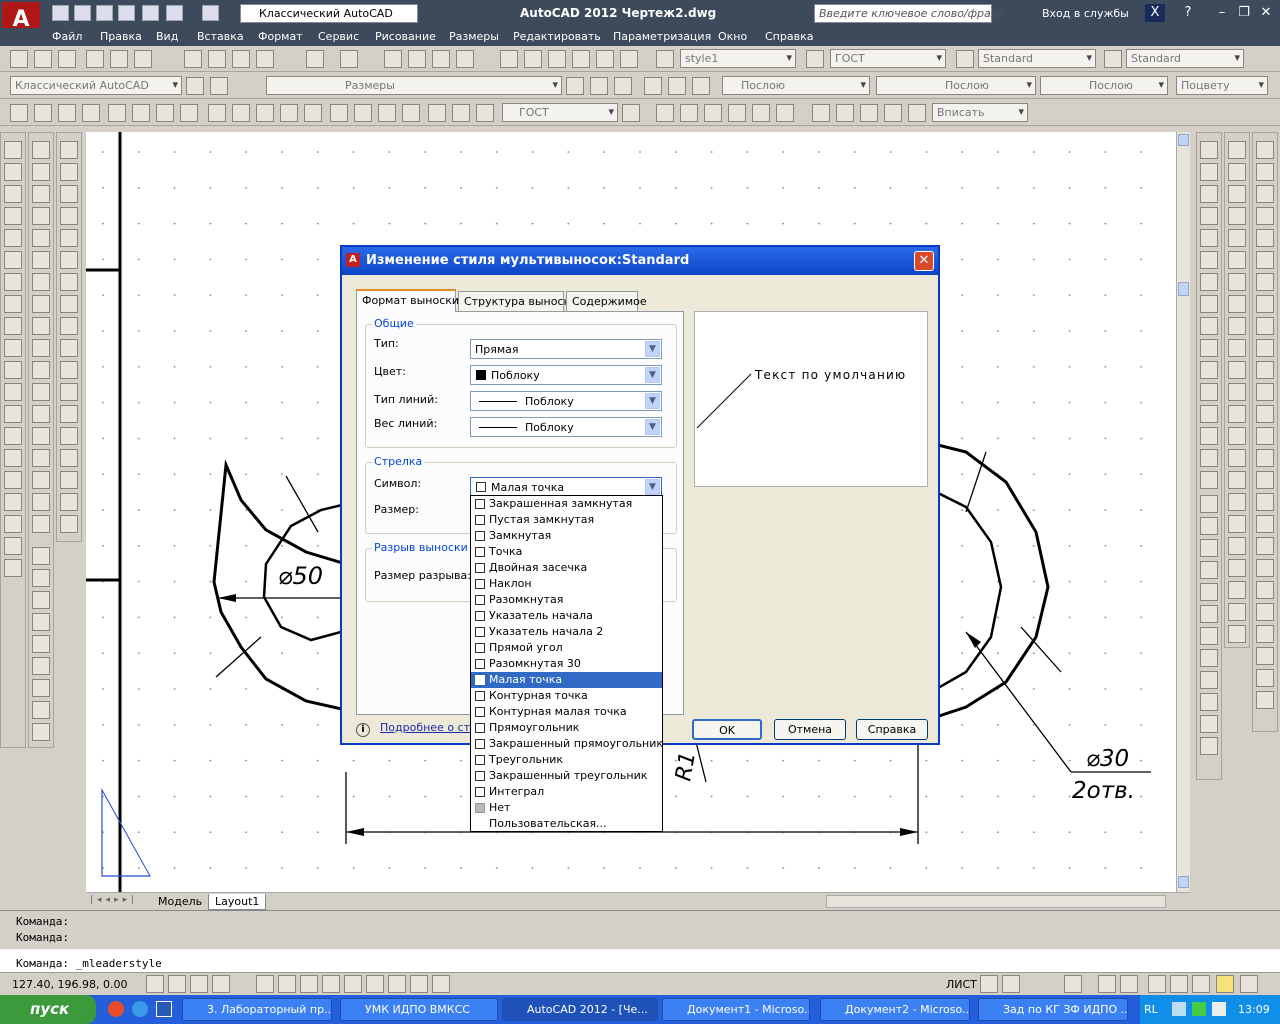  I want to click on type-select: Прямая ▼, so click(566, 349).